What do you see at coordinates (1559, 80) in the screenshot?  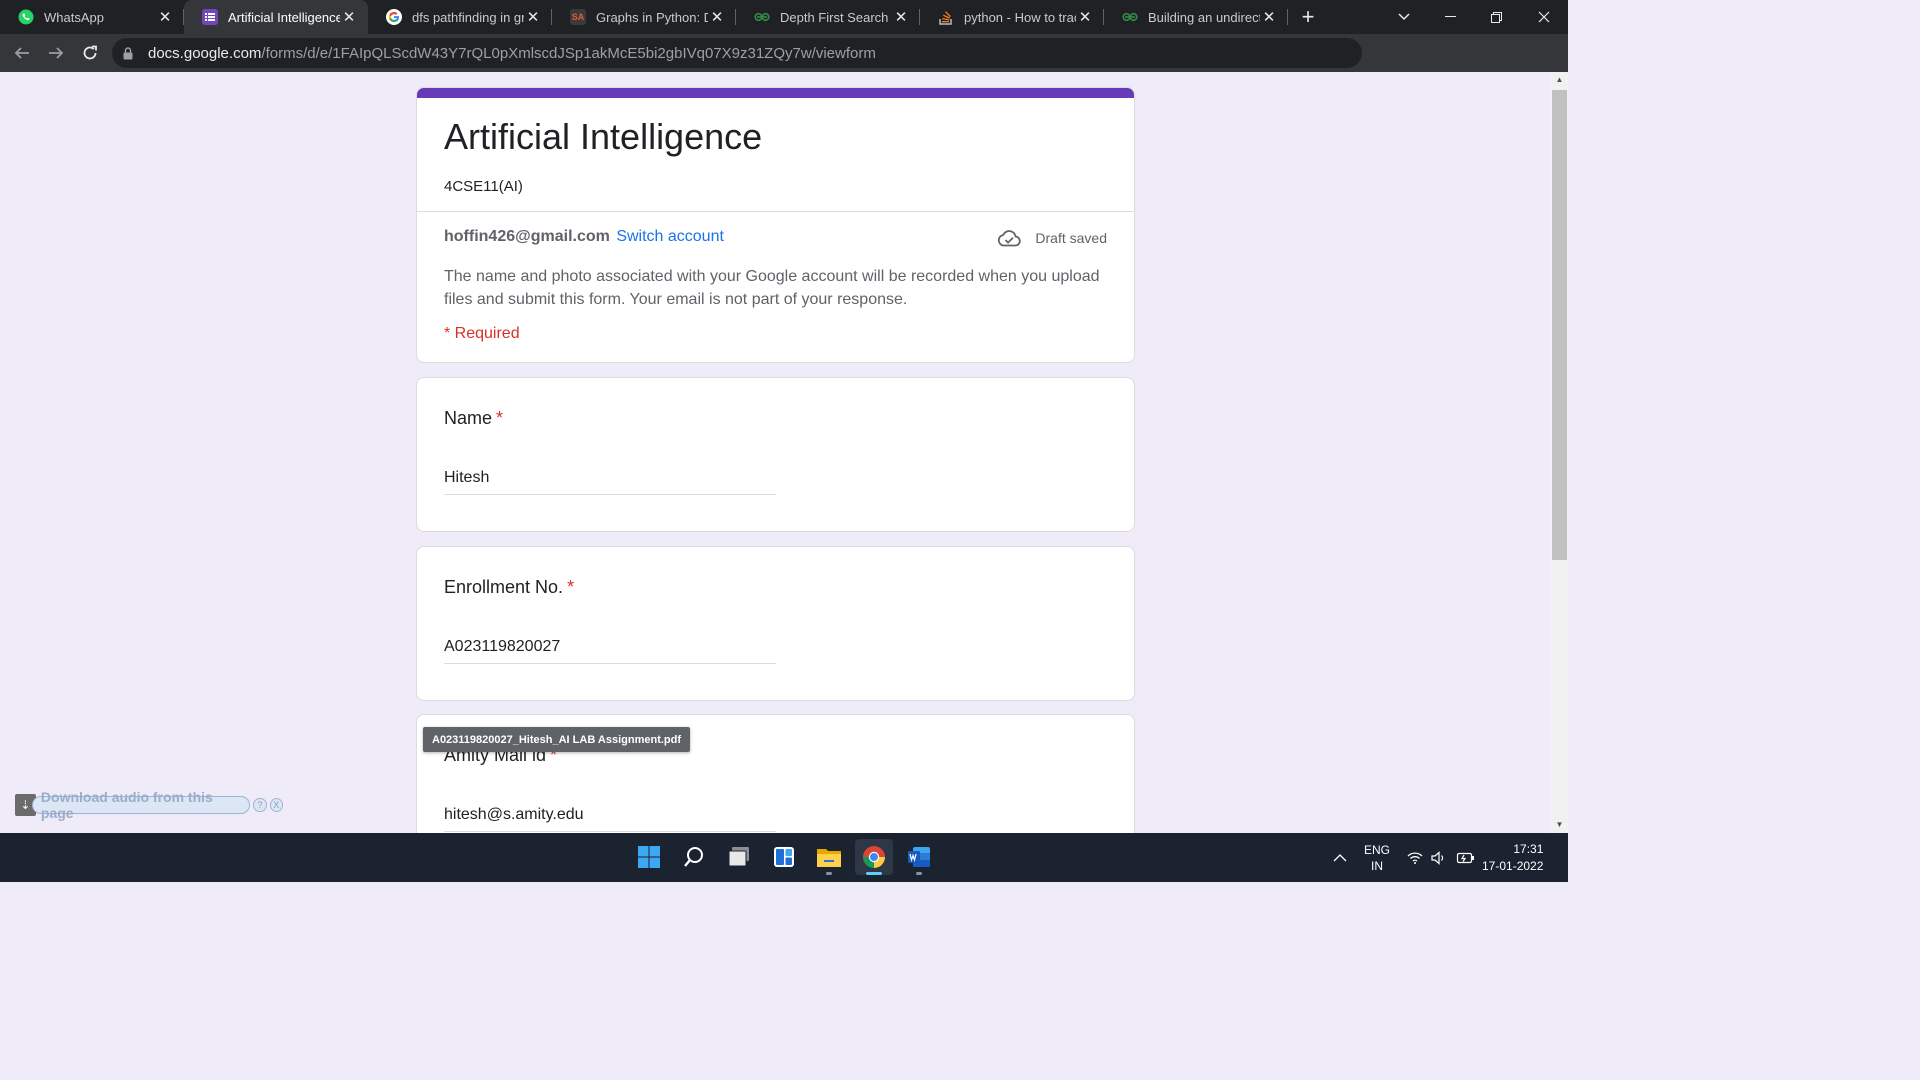 I see `scroll-up-icon: ▲` at bounding box center [1559, 80].